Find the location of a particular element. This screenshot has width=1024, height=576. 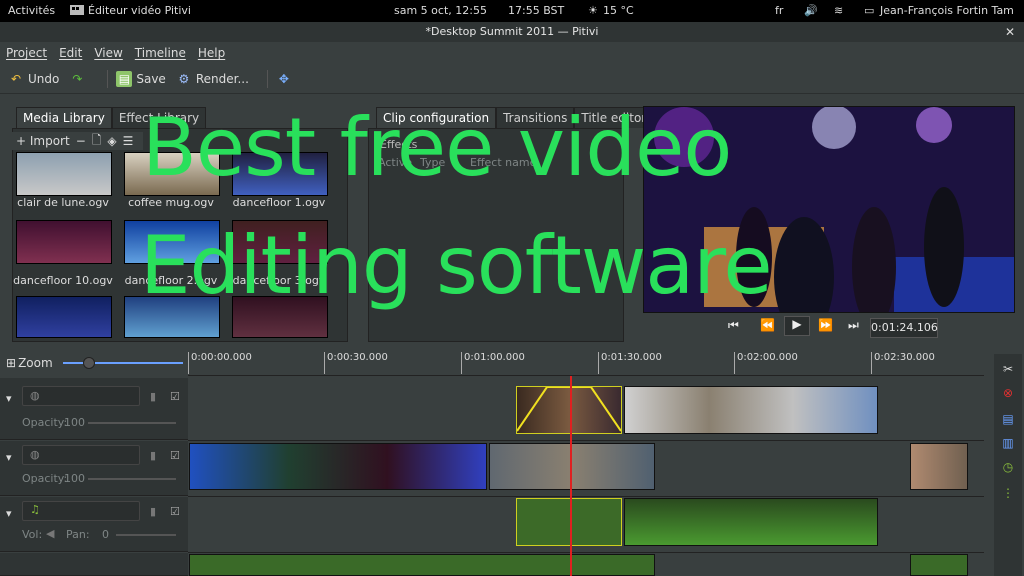

wifi-icon: ≋ is located at coordinates (838, 10).